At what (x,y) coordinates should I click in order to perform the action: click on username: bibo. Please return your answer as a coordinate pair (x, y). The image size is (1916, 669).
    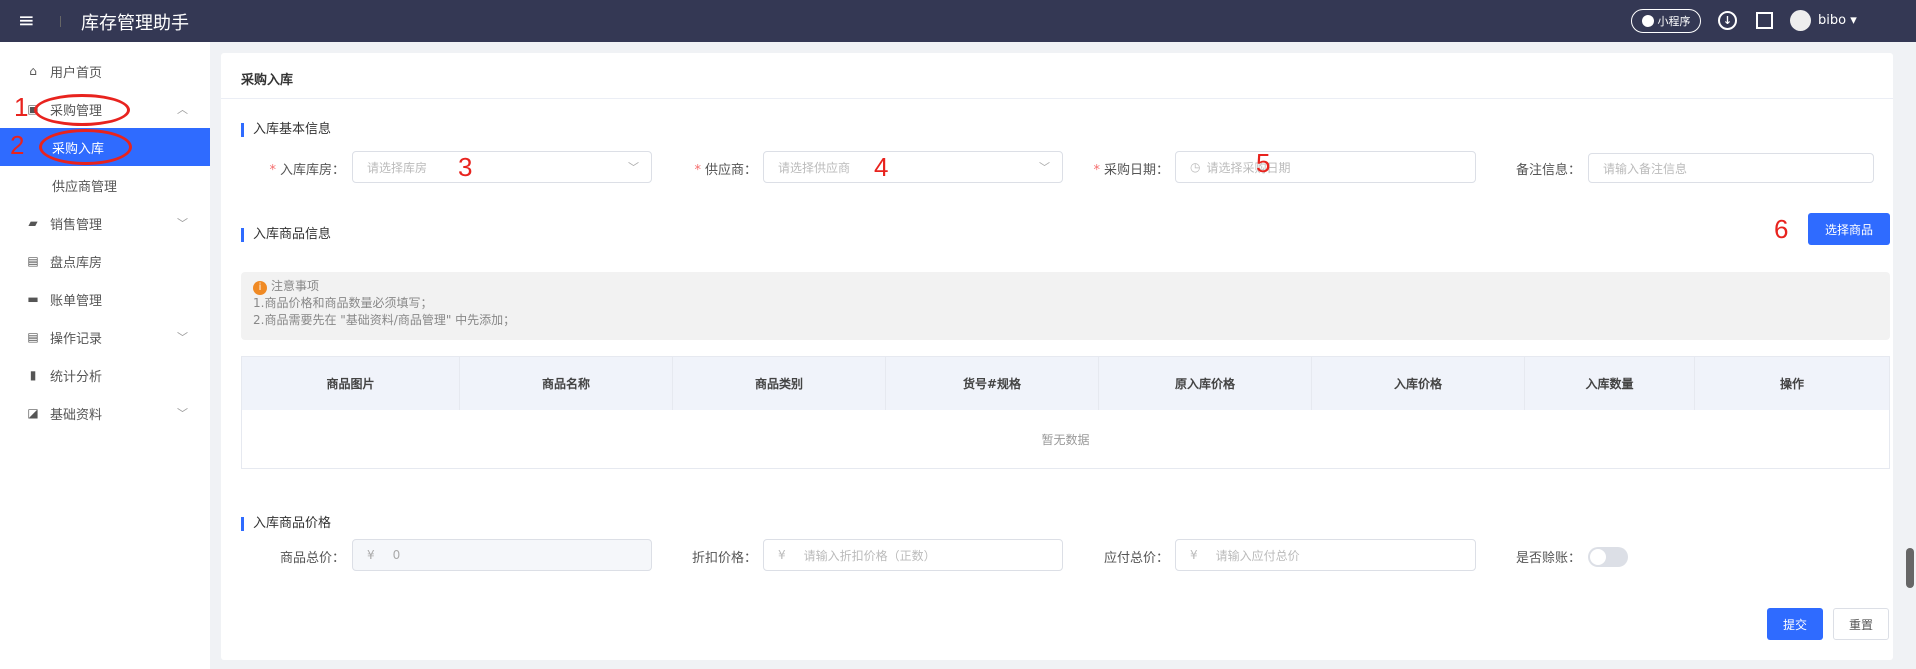
    Looking at the image, I should click on (1832, 20).